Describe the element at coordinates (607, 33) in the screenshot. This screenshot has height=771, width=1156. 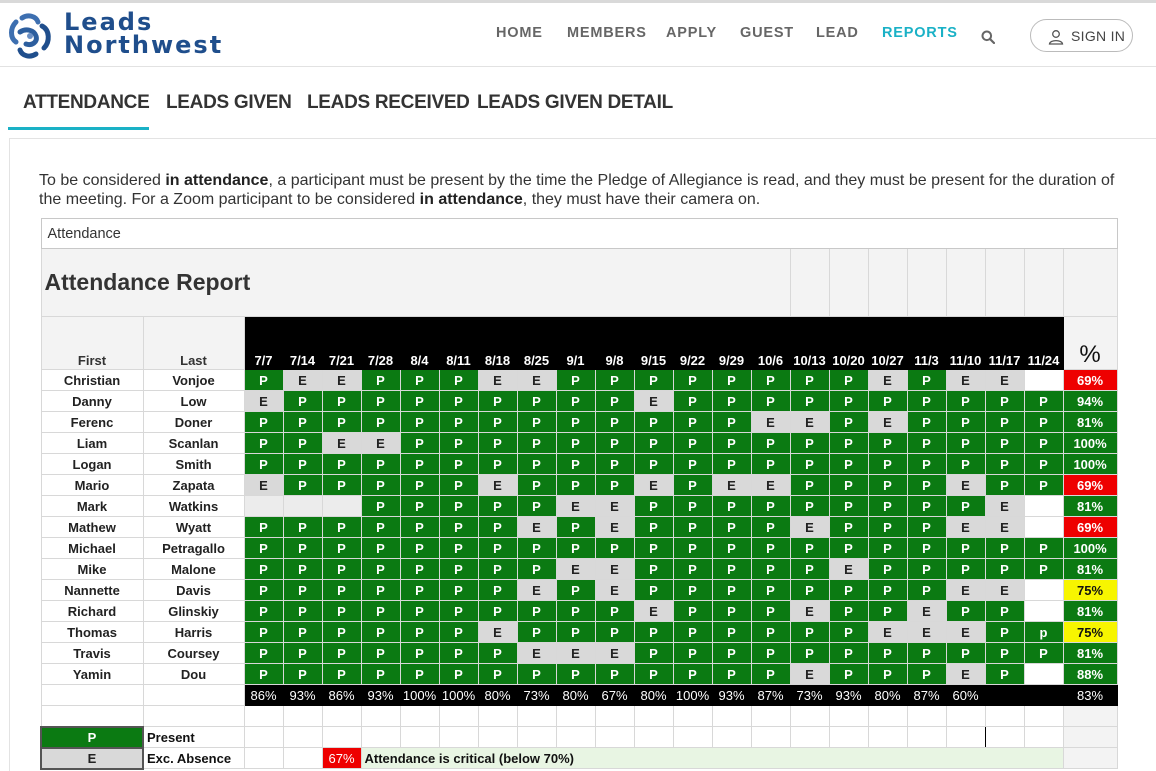
I see `nav-members: MEMBERS` at that location.